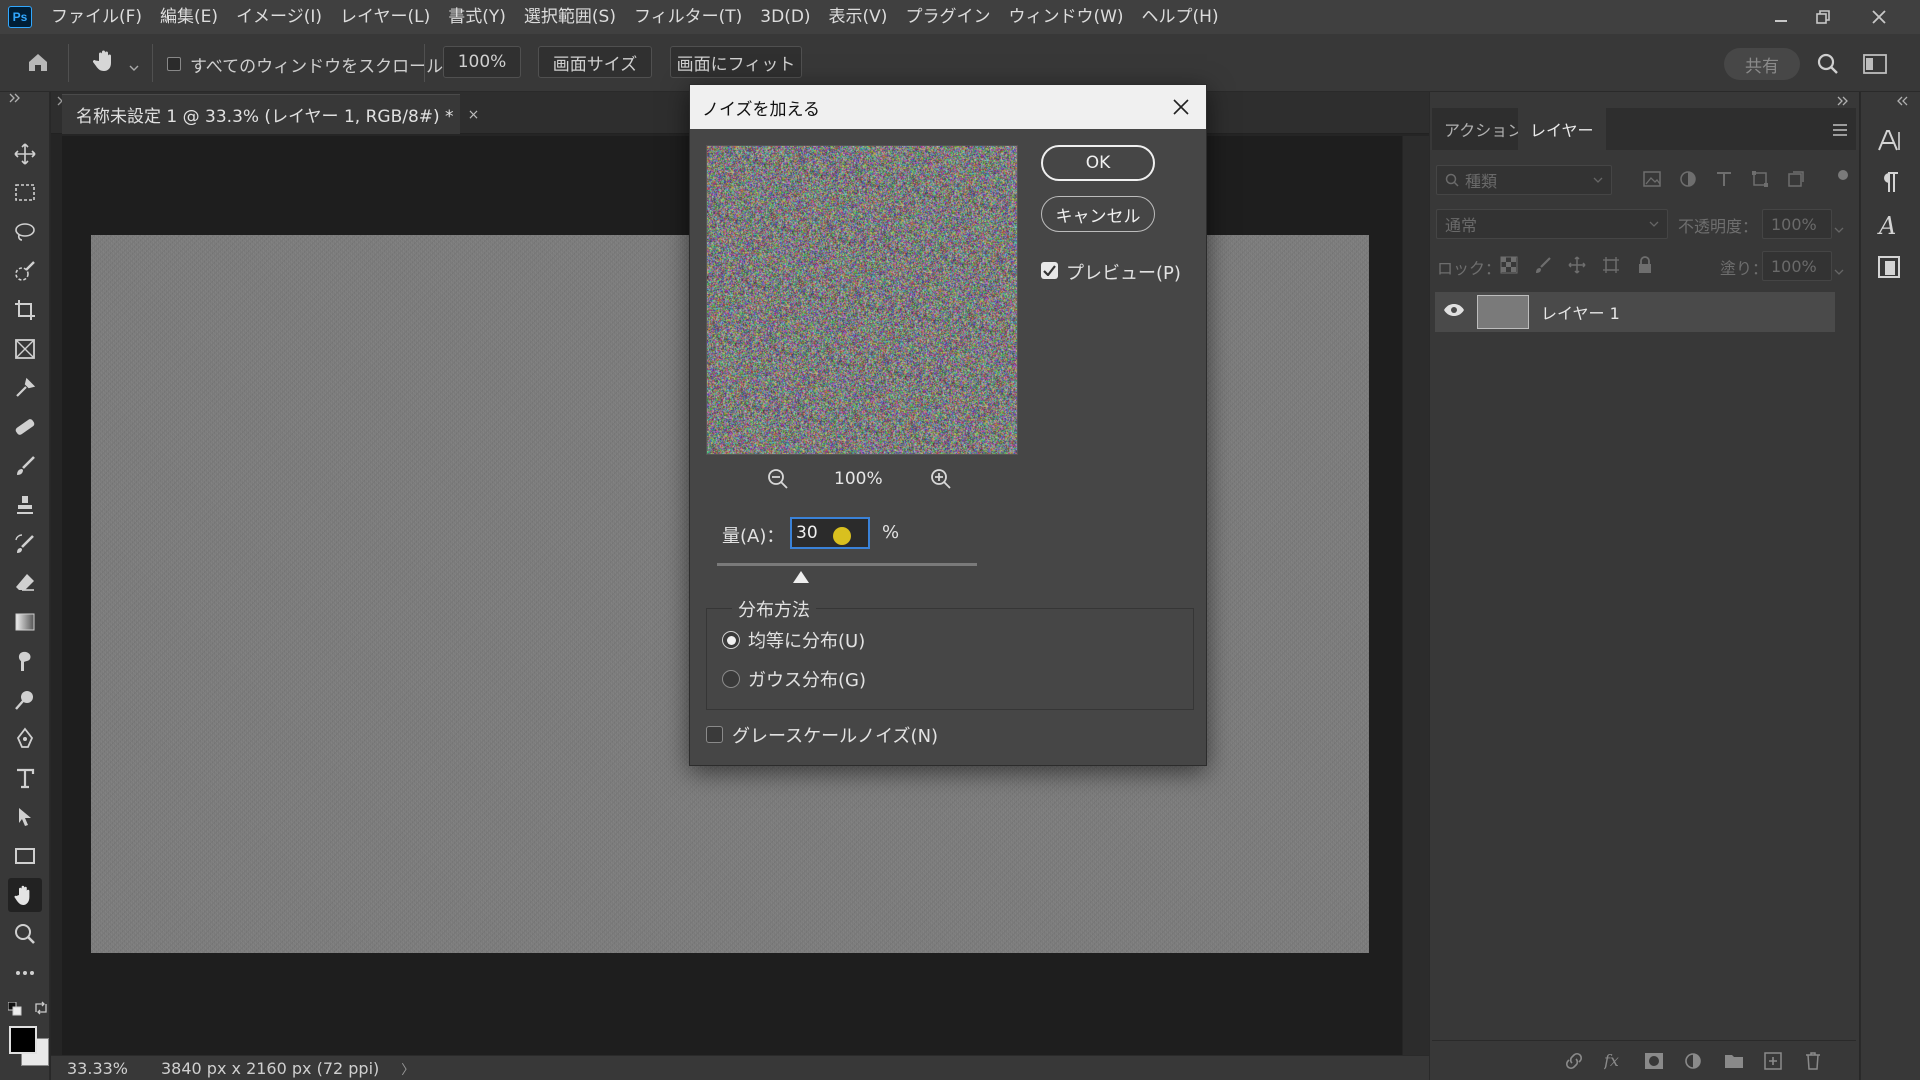  What do you see at coordinates (1762, 64) in the screenshot?
I see `share-button: 共有` at bounding box center [1762, 64].